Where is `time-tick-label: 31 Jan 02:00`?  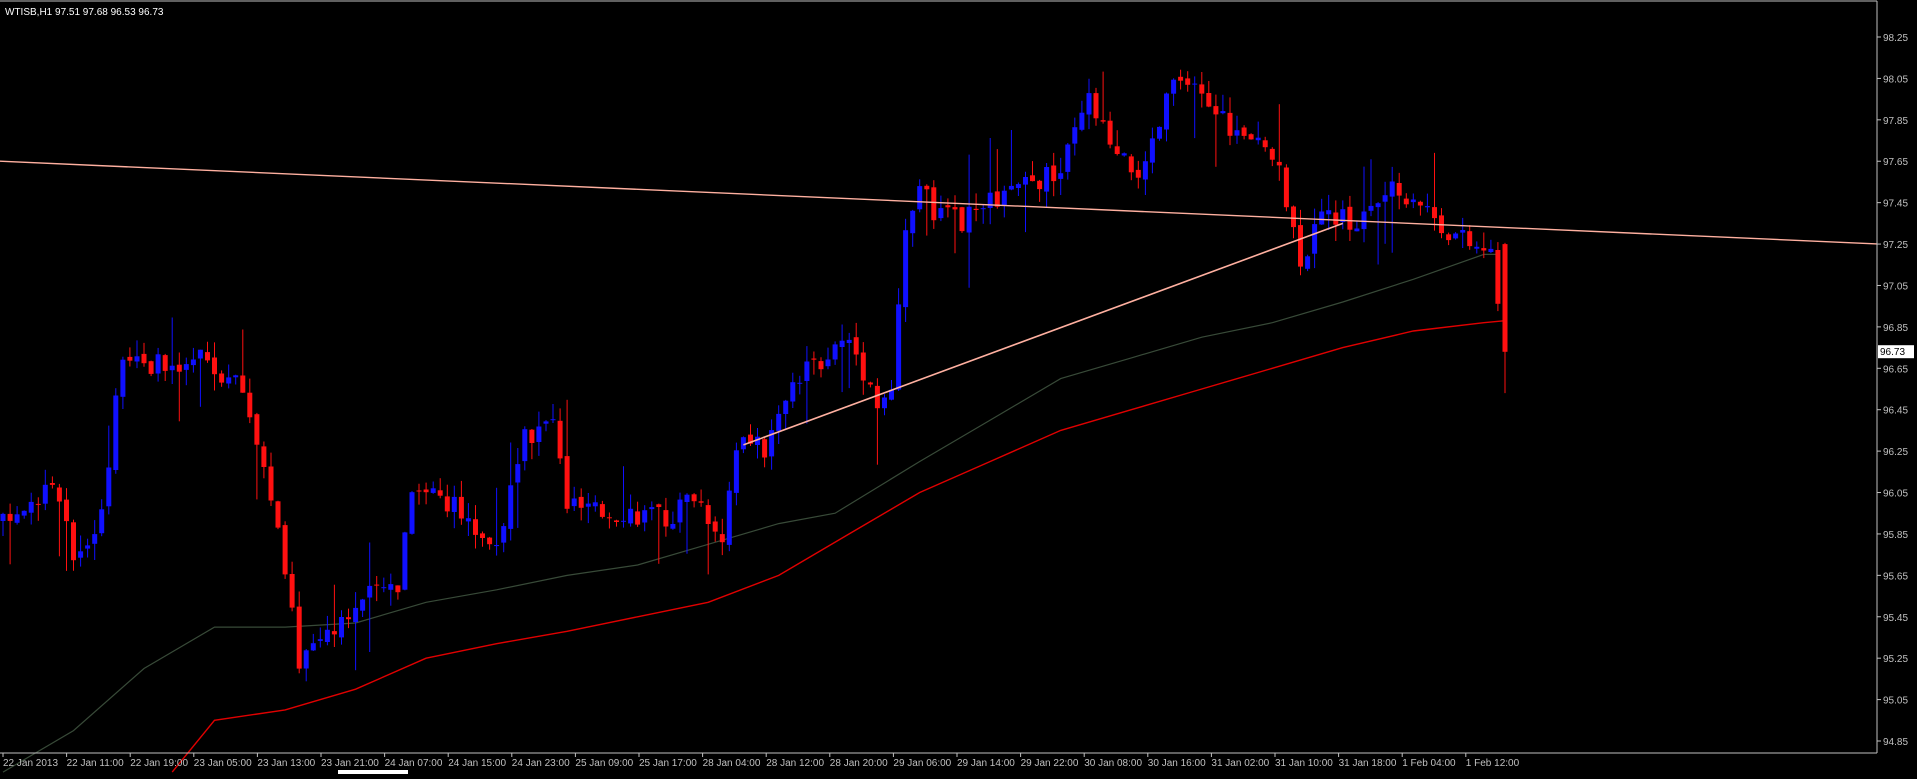
time-tick-label: 31 Jan 02:00 is located at coordinates (1240, 763).